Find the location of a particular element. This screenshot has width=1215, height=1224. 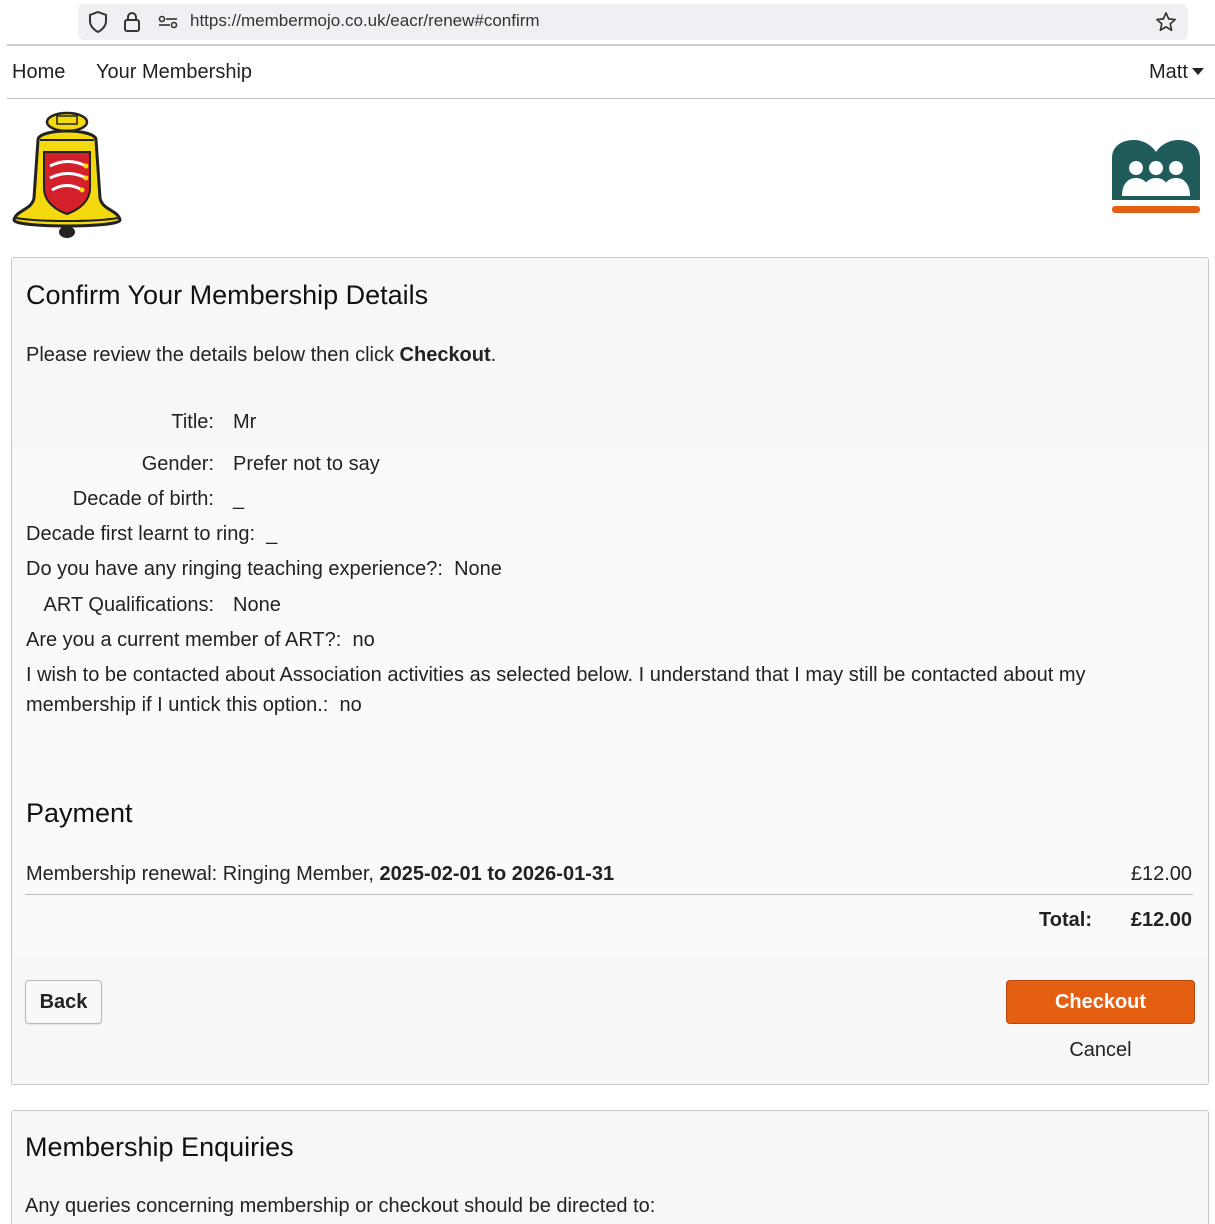

art-member-label: Are you a current member of ART?: is located at coordinates (184, 640).